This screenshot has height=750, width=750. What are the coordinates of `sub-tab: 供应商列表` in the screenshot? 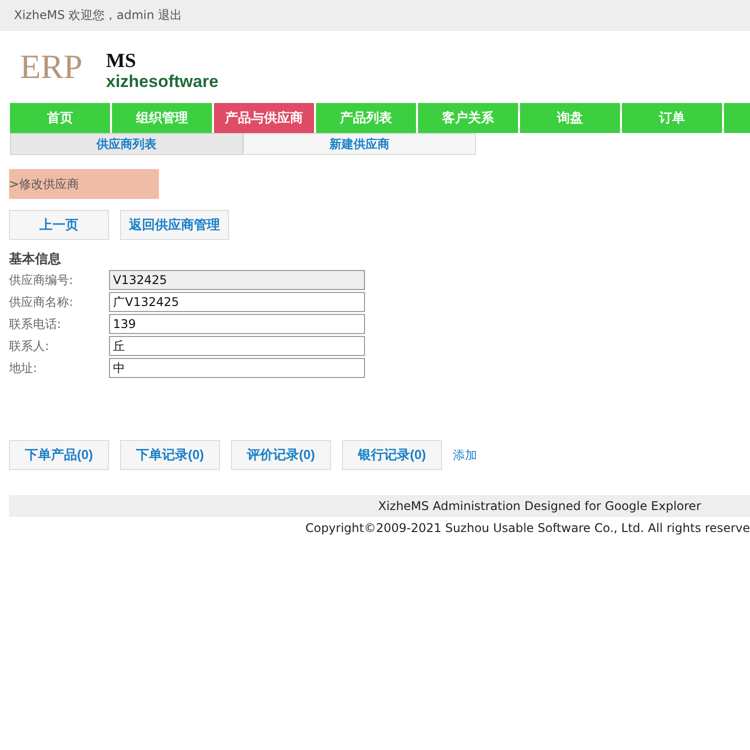 It's located at (126, 144).